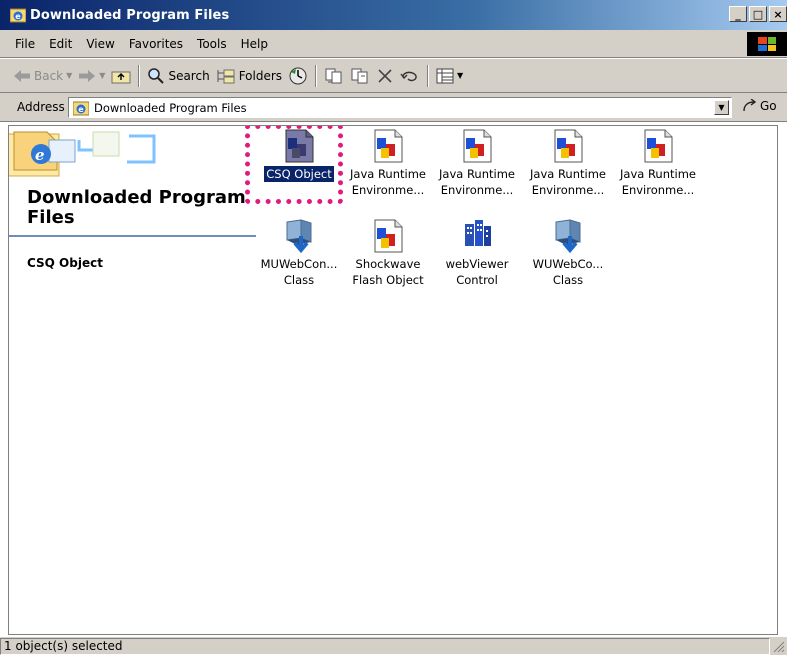 This screenshot has height=655, width=787. I want to click on buildings-icon, so click(478, 233).